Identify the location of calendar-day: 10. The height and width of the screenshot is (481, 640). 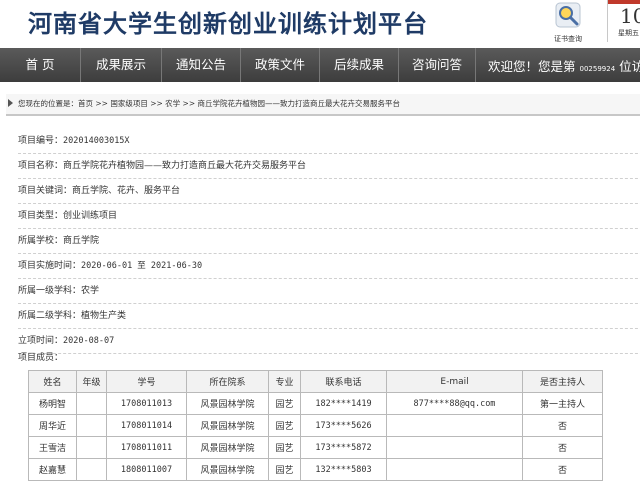
(630, 16).